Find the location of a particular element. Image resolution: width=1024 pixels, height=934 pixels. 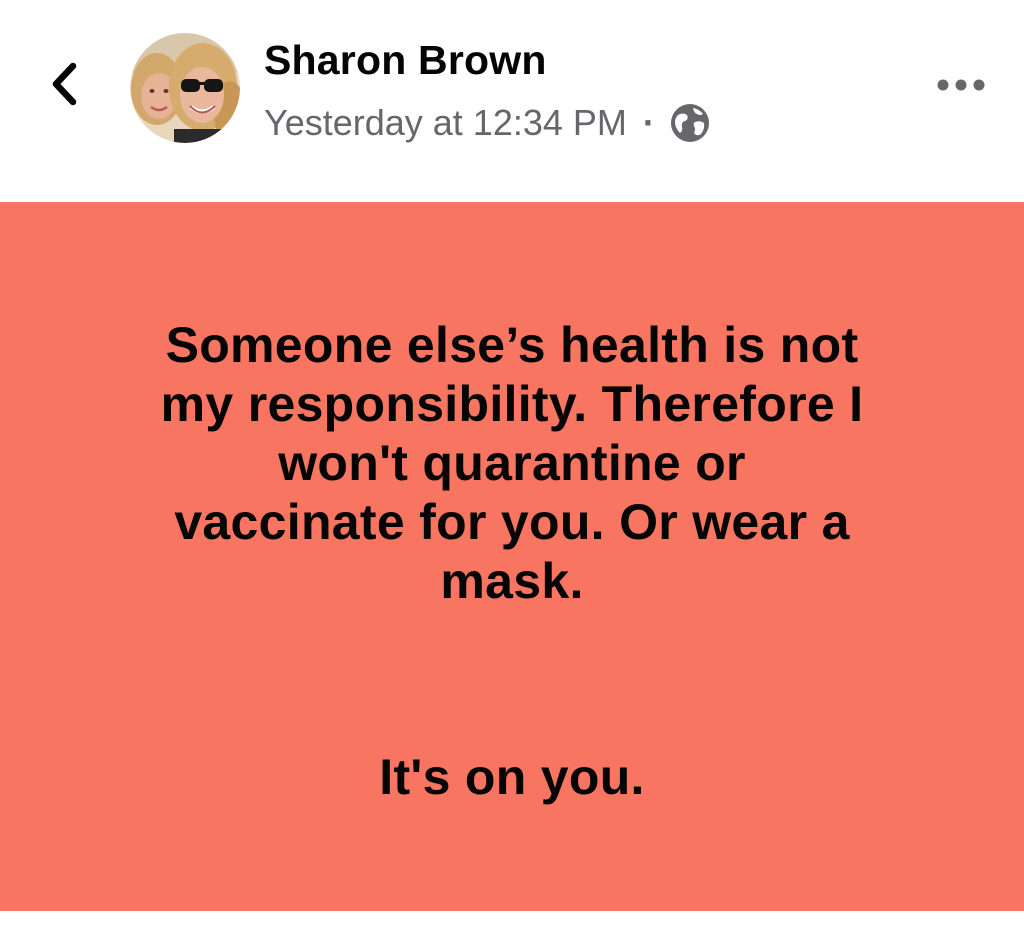

avatar is located at coordinates (185, 88).